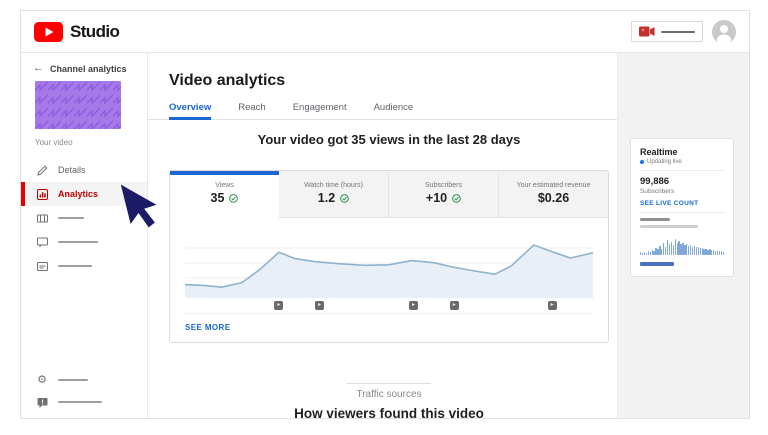  What do you see at coordinates (389, 412) in the screenshot?
I see `section-heading: How viewers found this video` at bounding box center [389, 412].